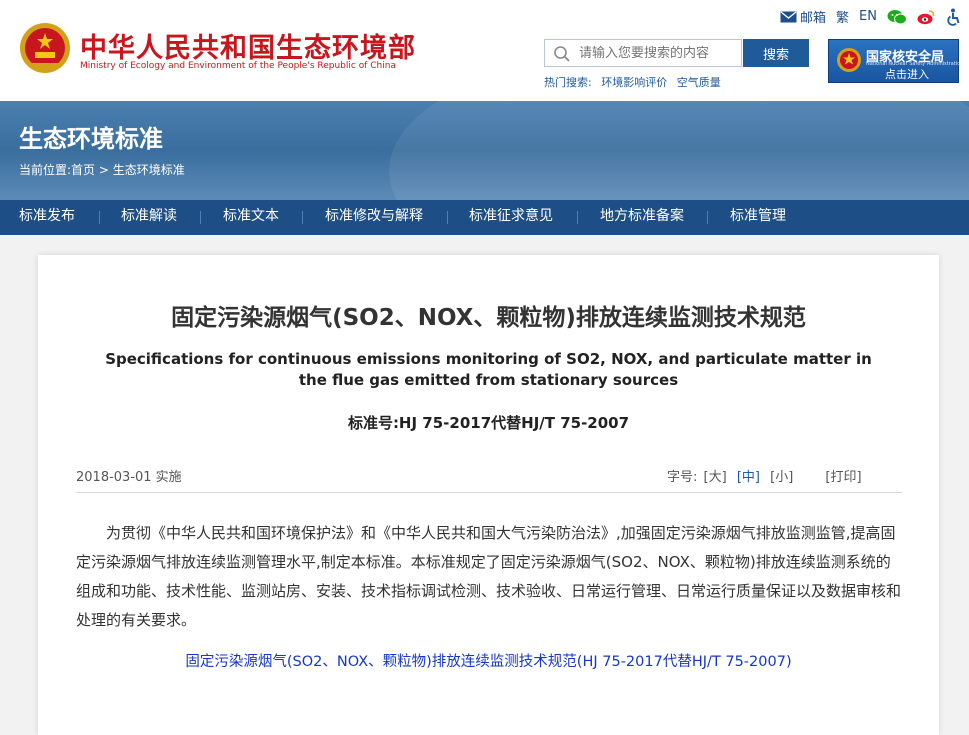 This screenshot has width=969, height=735. What do you see at coordinates (849, 60) in the screenshot?
I see `nnsa-emblem-icon` at bounding box center [849, 60].